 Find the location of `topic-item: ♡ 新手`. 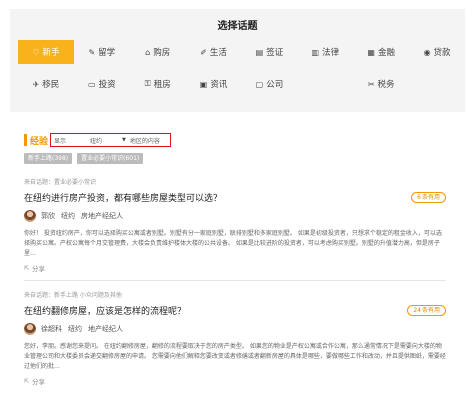

topic-item: ♡ 新手 is located at coordinates (46, 52).